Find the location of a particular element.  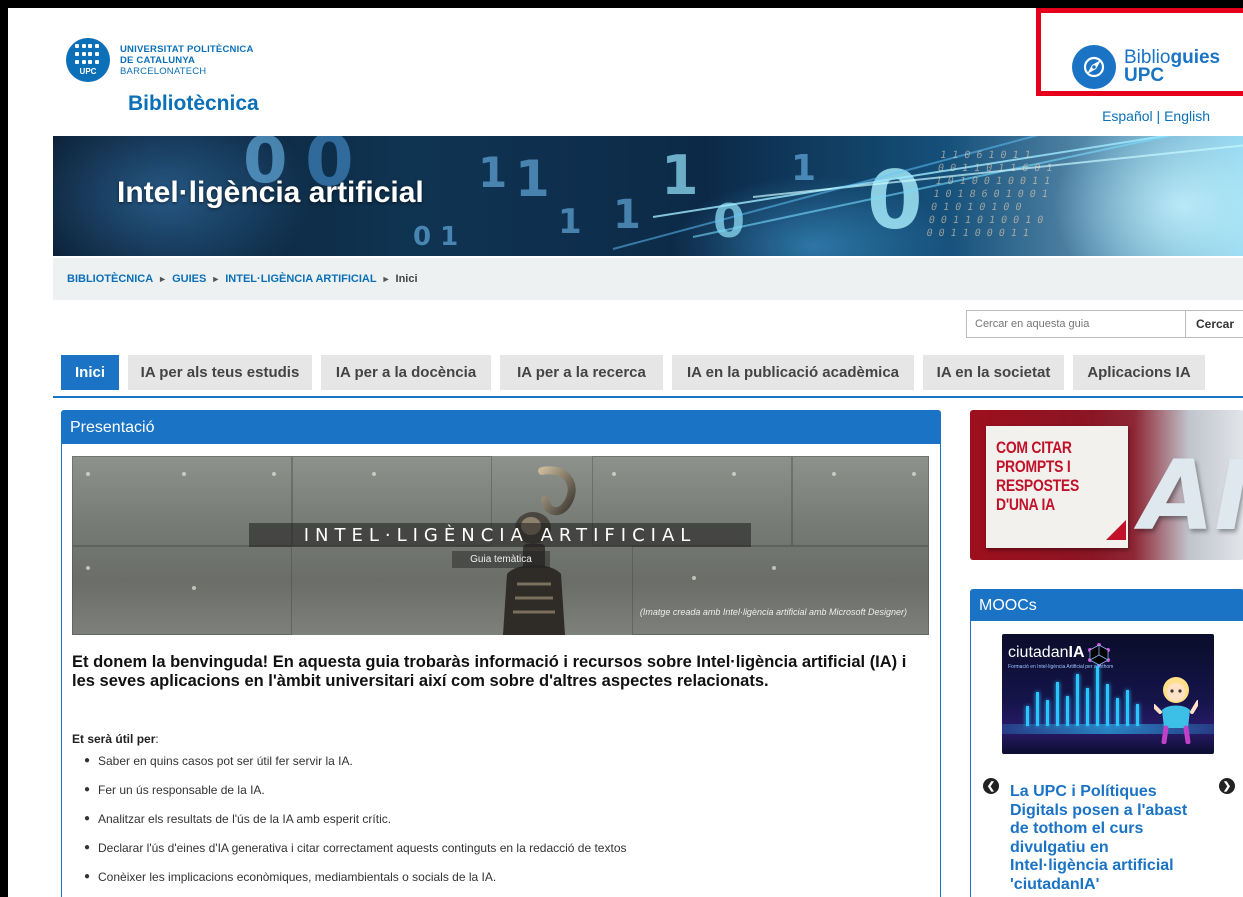

chevron-right-icon: ❯ is located at coordinates (1227, 786).